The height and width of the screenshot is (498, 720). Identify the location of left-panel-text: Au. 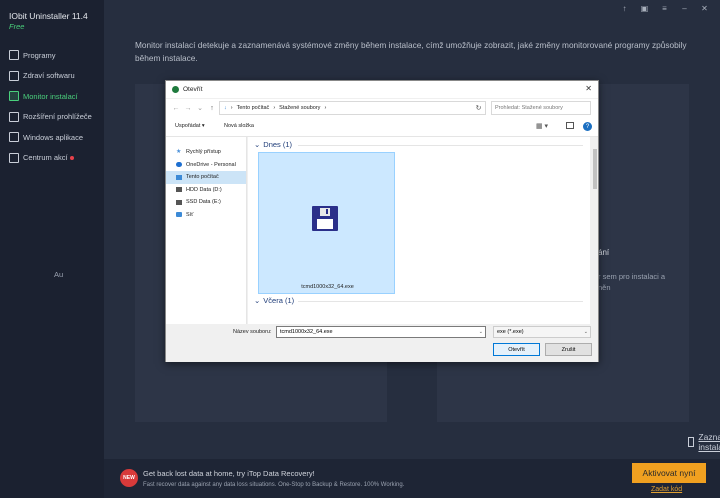
(59, 274).